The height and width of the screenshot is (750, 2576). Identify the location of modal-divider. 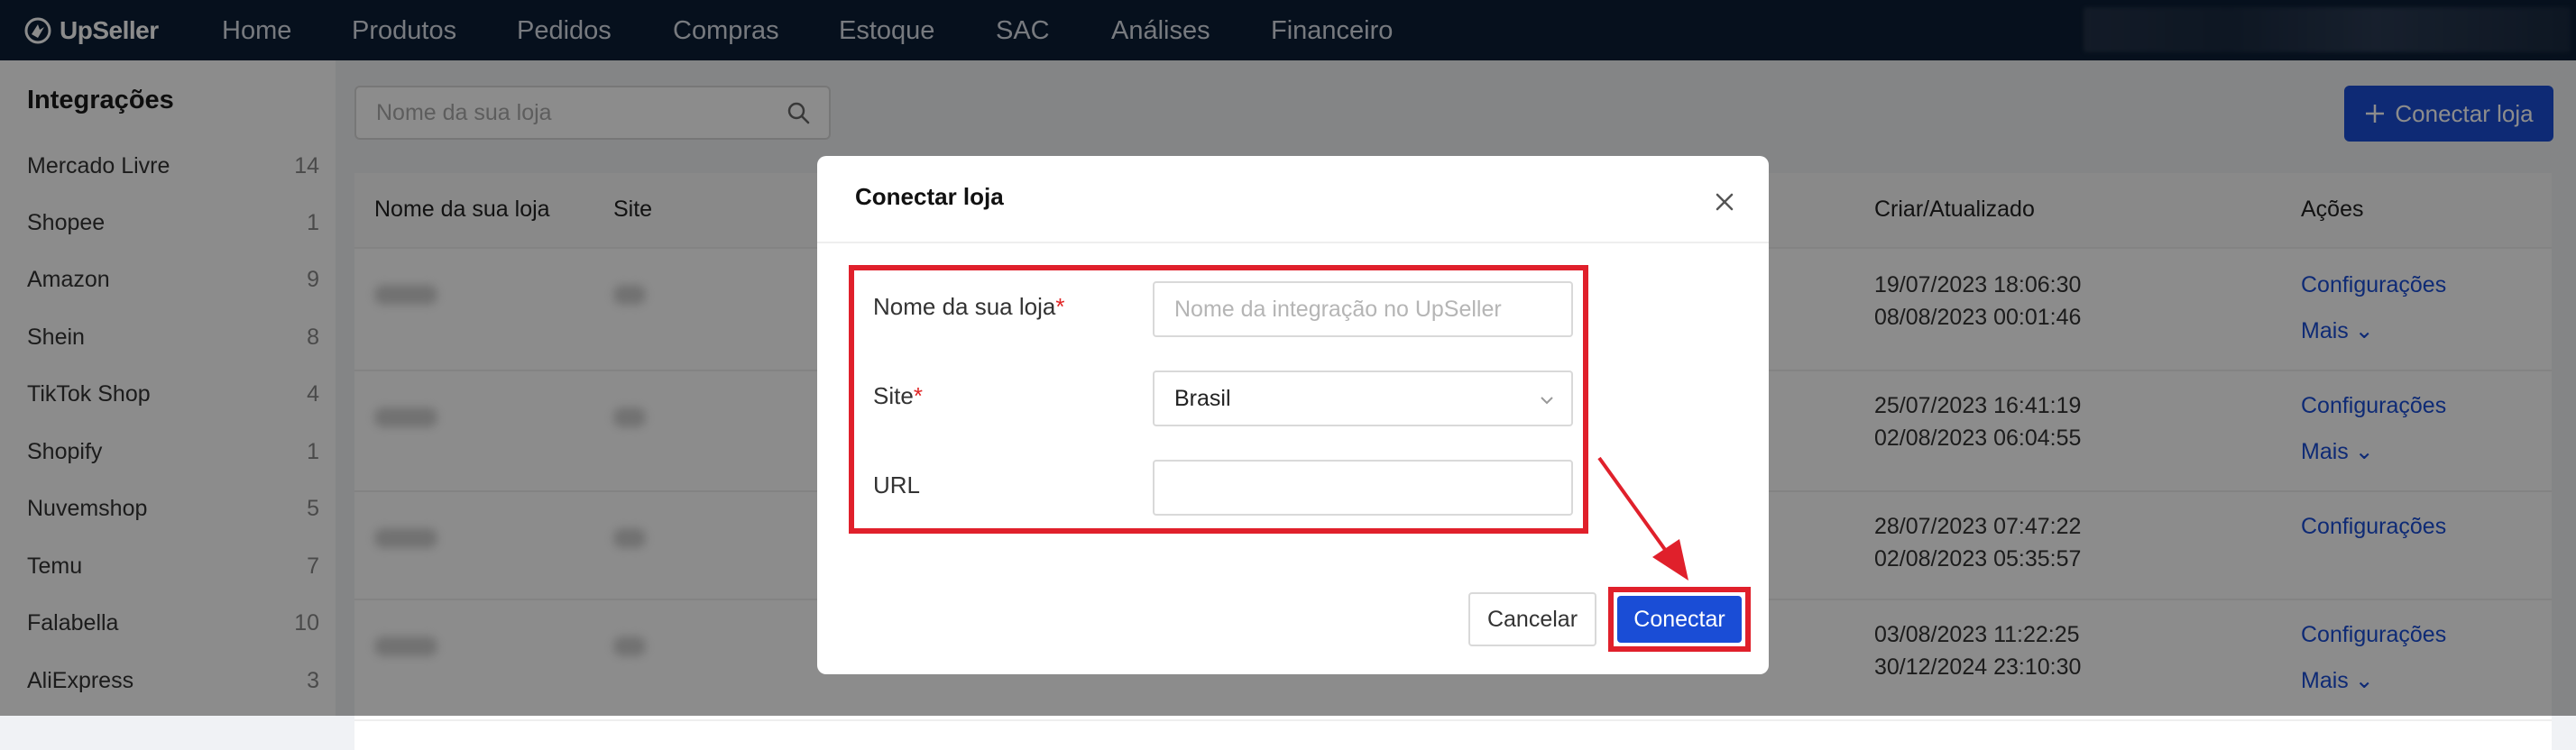
(1293, 242).